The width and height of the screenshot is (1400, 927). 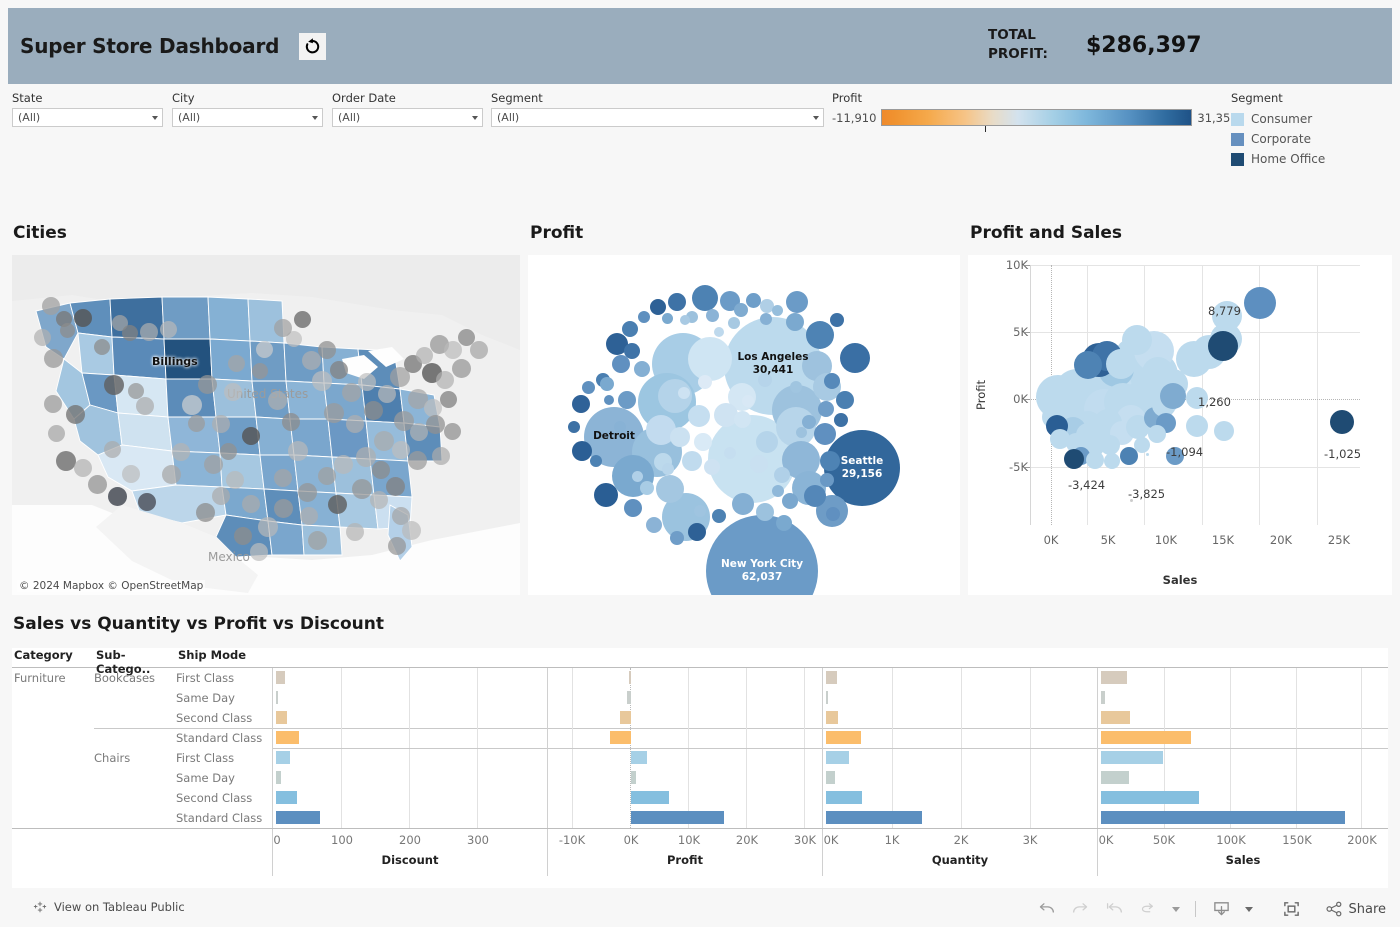 I want to click on filter-state-dropdown: (All), so click(x=87, y=117).